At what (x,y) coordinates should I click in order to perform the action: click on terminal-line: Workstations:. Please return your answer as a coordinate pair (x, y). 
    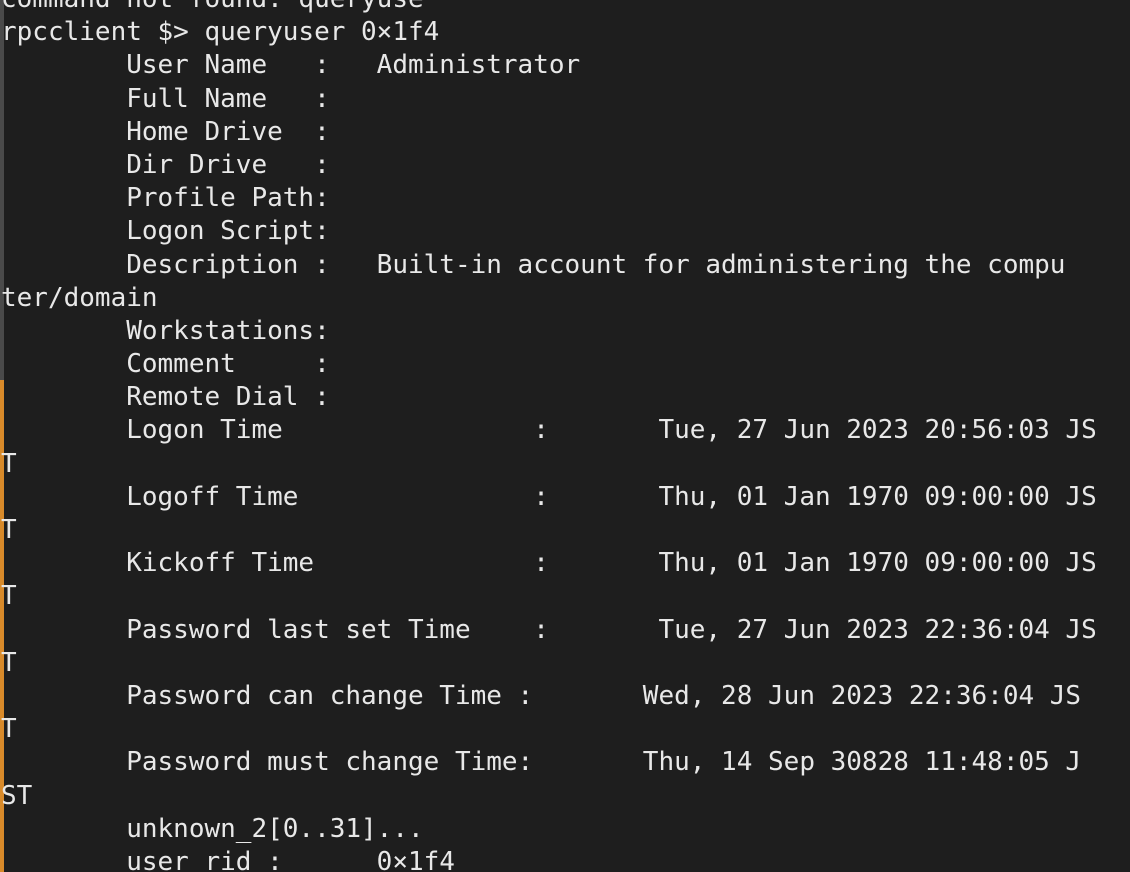
    Looking at the image, I should click on (165, 330).